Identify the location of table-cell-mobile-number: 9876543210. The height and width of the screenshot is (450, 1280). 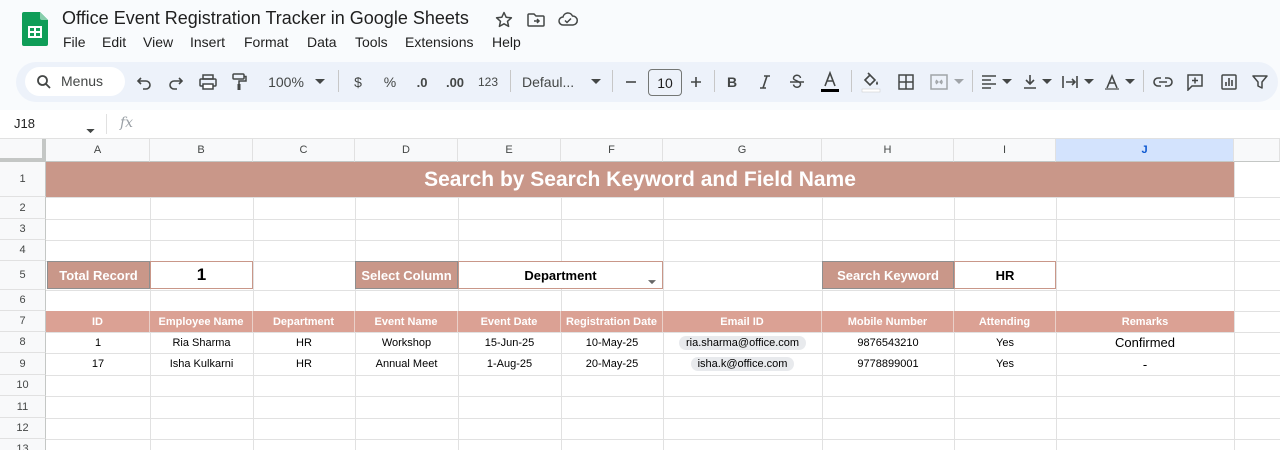
(888, 342).